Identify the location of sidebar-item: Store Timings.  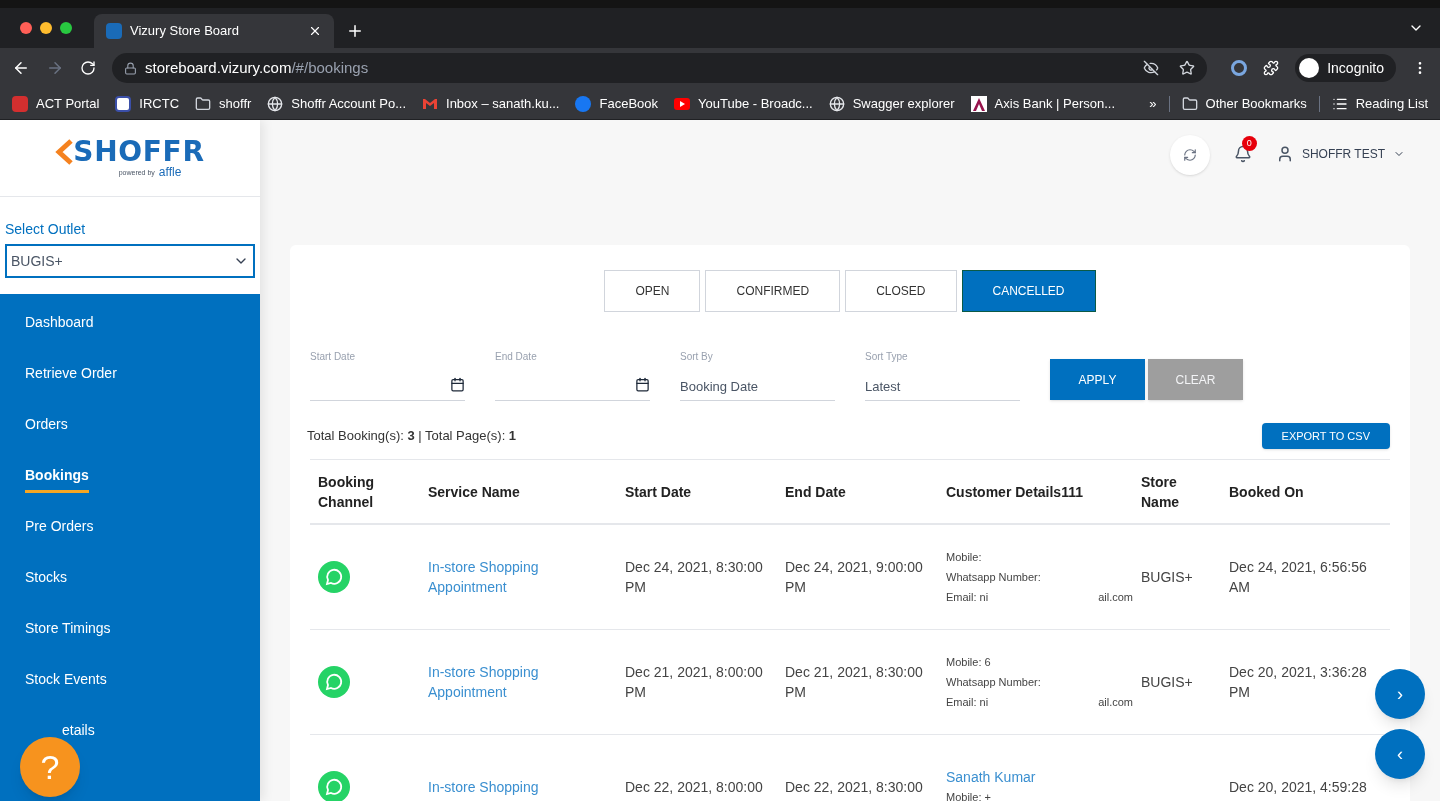
(68, 630).